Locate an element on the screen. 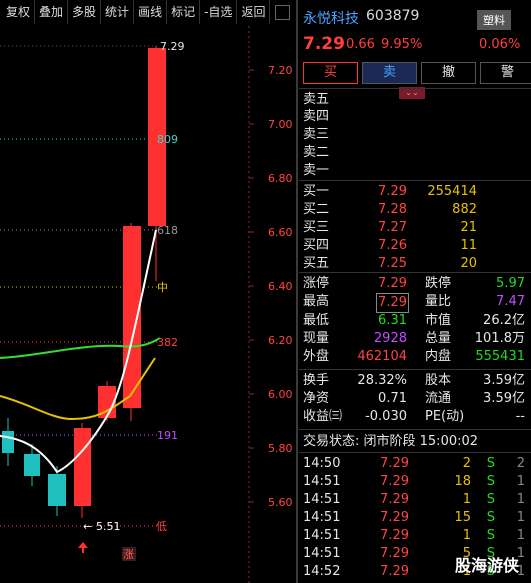 Image resolution: width=531 pixels, height=583 pixels. chart-toolbar: 复权 叠加 多股 统计 画线 标记 -自选 返回 is located at coordinates (148, 12).